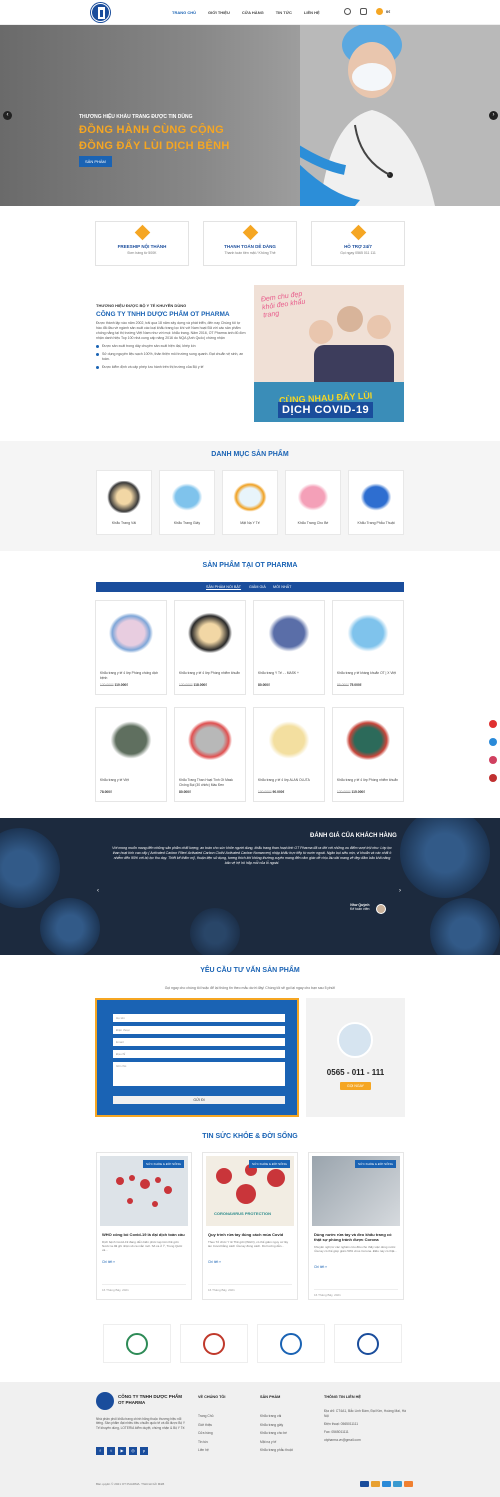 Image resolution: width=500 pixels, height=1497 pixels. What do you see at coordinates (199, 1018) in the screenshot?
I see `name-field: Họ tên` at bounding box center [199, 1018].